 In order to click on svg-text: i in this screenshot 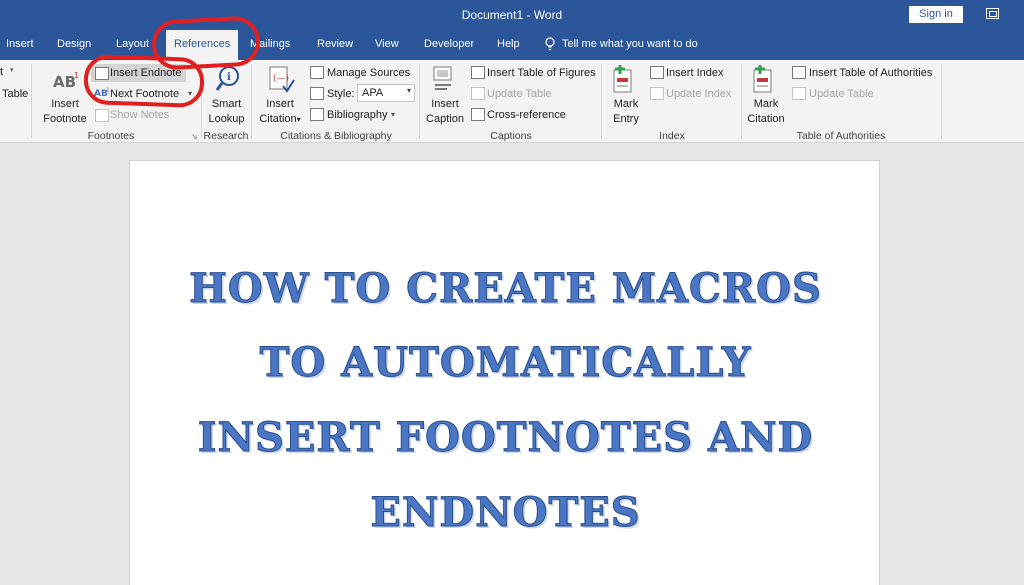, I will do `click(229, 77)`.